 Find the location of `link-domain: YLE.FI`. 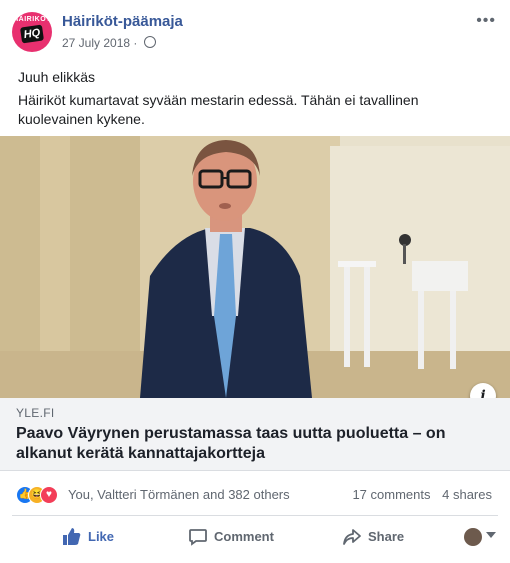

link-domain: YLE.FI is located at coordinates (35, 413).